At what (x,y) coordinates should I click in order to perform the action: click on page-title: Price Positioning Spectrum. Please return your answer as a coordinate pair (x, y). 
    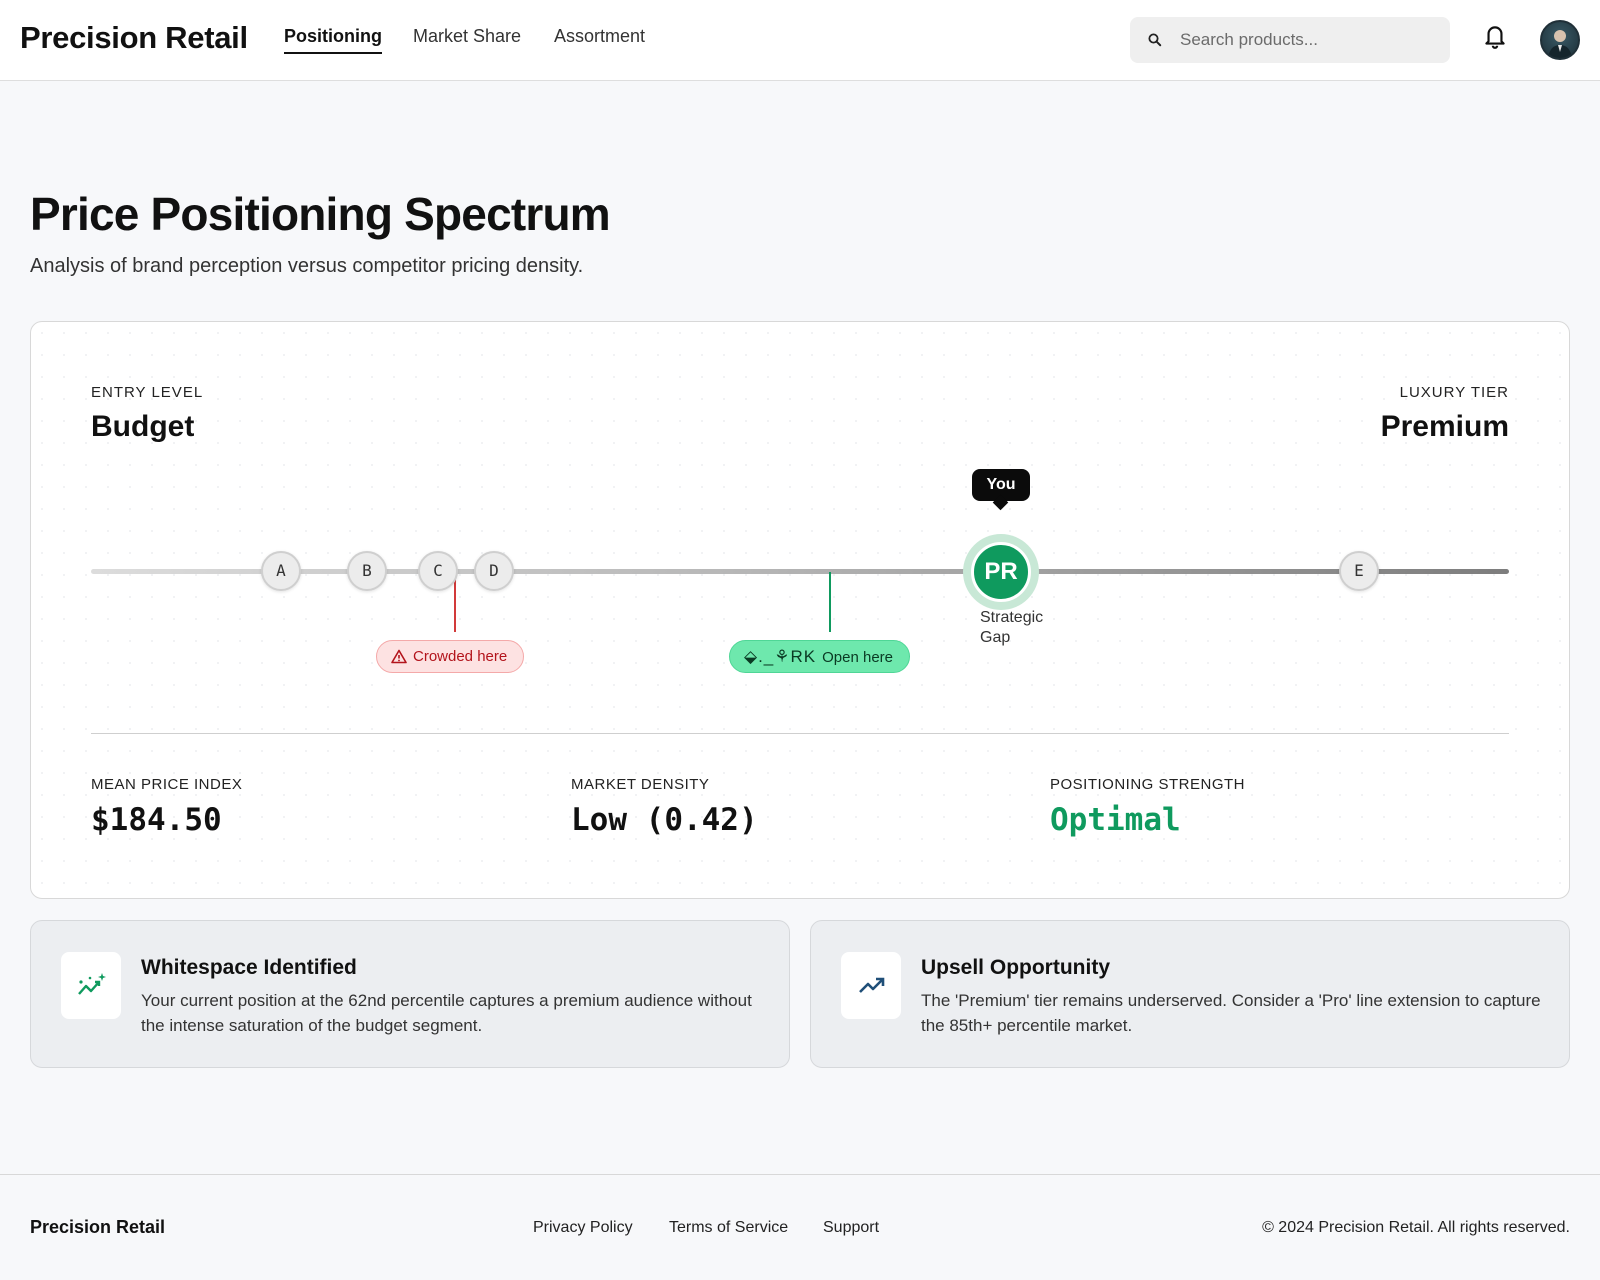
    Looking at the image, I should click on (320, 214).